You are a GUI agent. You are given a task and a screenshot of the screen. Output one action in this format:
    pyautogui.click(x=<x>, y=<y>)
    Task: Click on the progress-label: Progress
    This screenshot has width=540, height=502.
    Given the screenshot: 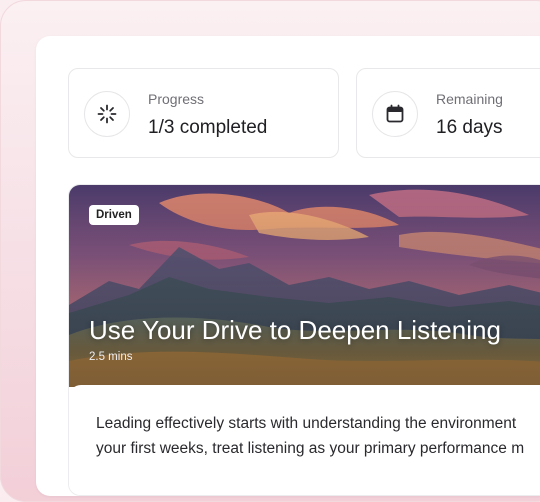 What is the action you would take?
    pyautogui.click(x=176, y=99)
    